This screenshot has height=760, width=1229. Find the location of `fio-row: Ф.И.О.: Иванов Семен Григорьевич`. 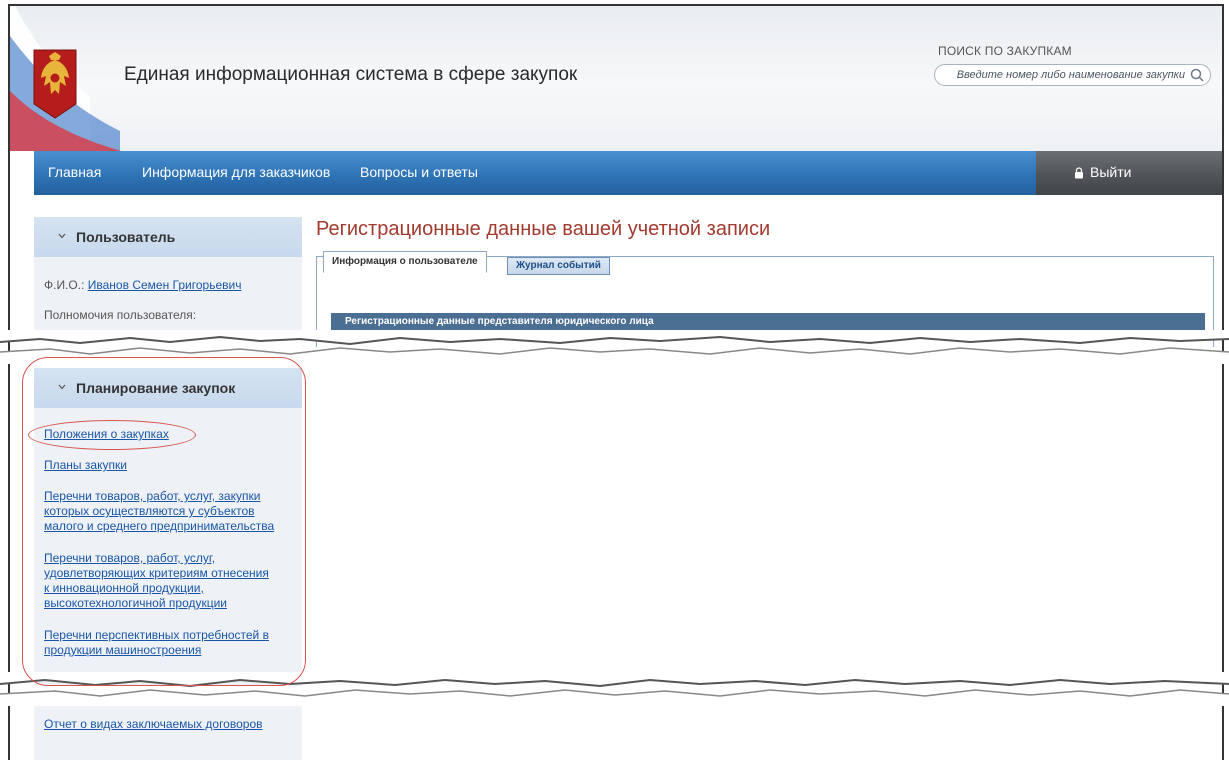

fio-row: Ф.И.О.: Иванов Семен Григорьевич is located at coordinates (142, 285).